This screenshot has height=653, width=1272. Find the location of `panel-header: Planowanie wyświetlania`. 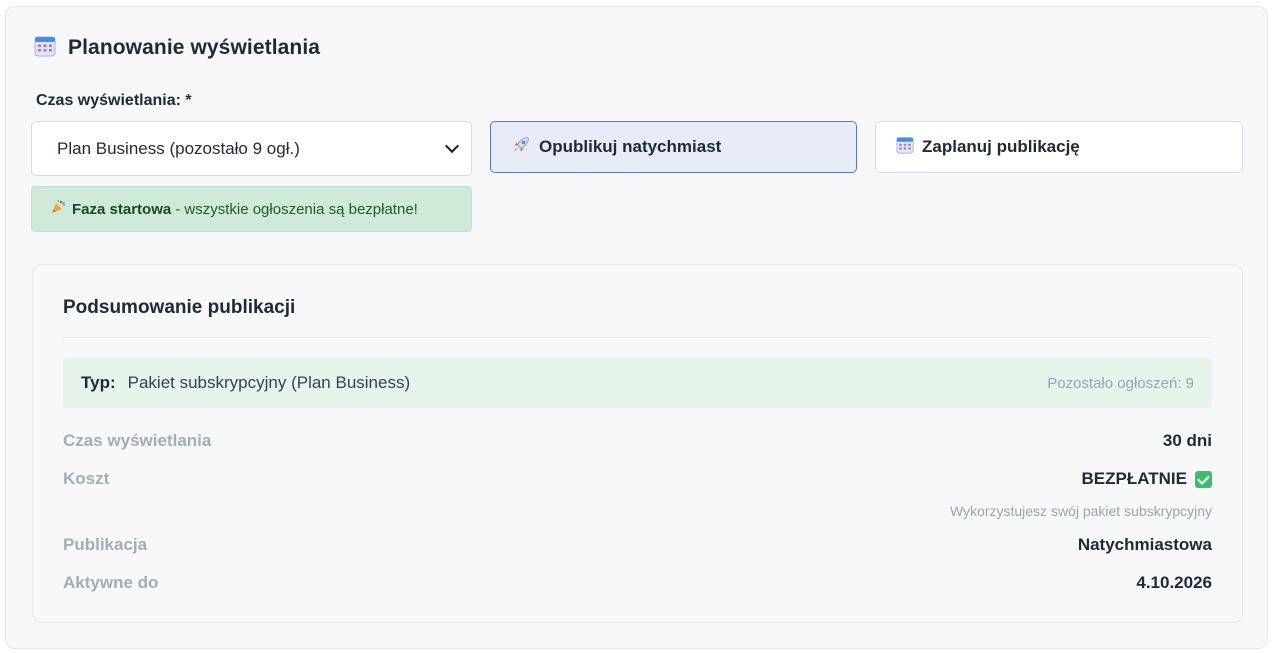

panel-header: Planowanie wyświetlania is located at coordinates (177, 48).